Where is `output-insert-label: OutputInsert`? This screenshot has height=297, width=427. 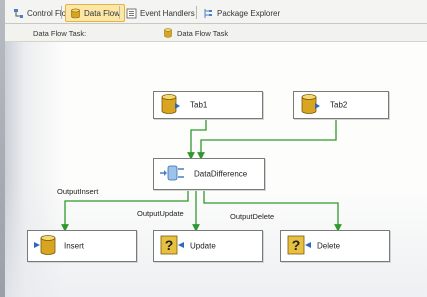 output-insert-label: OutputInsert is located at coordinates (78, 191).